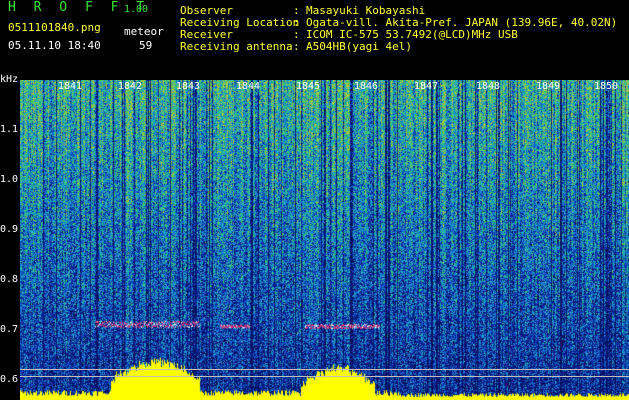  I want to click on time-tick-label: 1841, so click(70, 86).